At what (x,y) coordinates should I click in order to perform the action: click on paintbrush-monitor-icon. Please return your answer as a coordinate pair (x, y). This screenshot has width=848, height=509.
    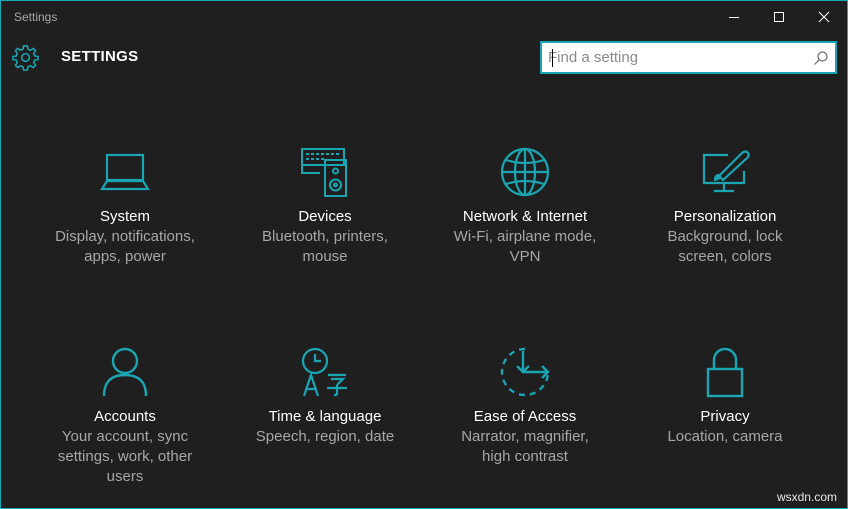
    Looking at the image, I should click on (726, 171).